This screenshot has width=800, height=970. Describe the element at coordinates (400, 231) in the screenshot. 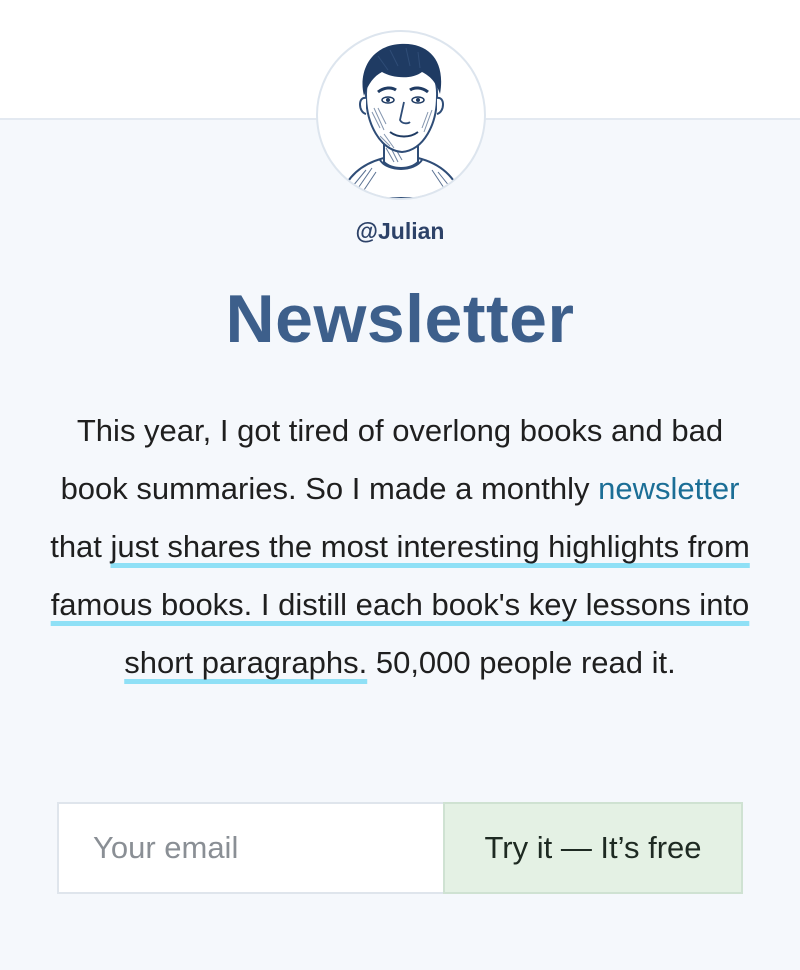

I see `username: @Julian` at that location.